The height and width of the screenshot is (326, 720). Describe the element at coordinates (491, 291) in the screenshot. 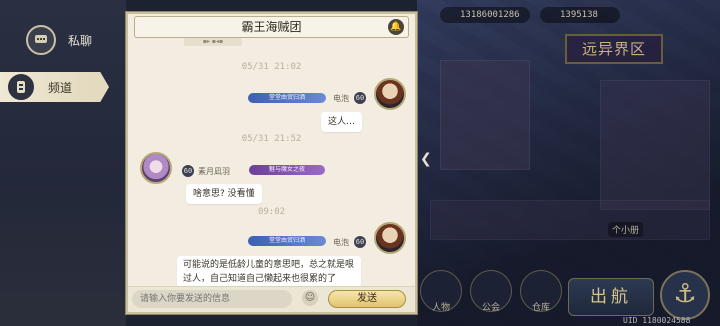

I see `union-button: 公会` at that location.